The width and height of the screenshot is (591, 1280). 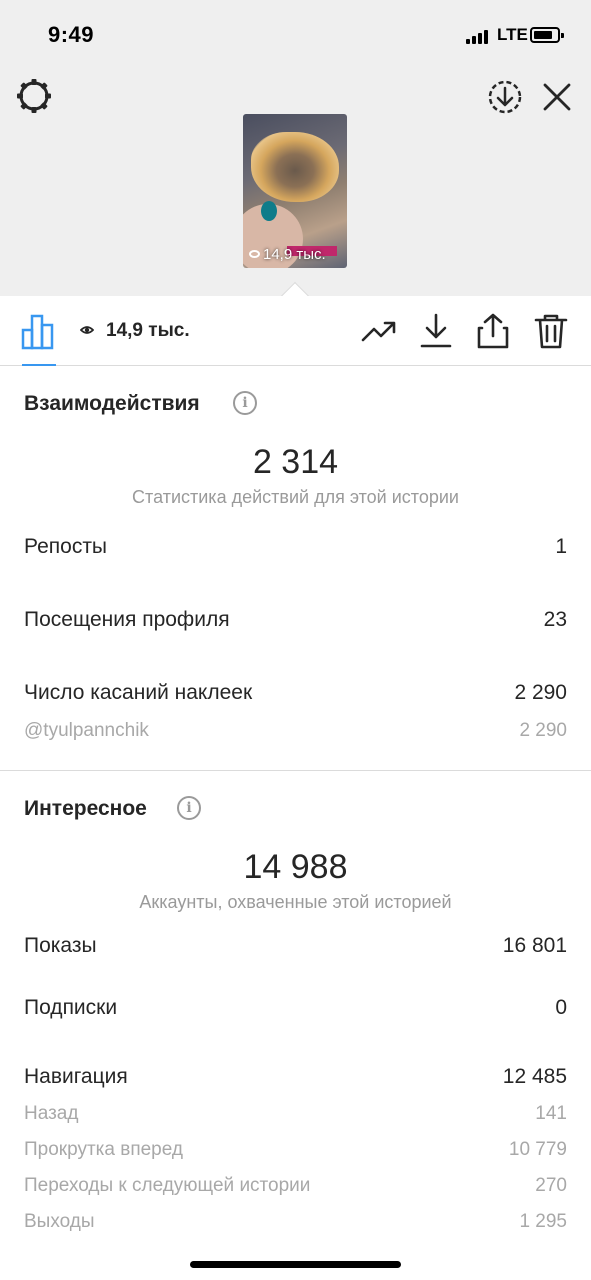 I want to click on story-toolbar: 14,9 тыс., so click(x=295, y=331).